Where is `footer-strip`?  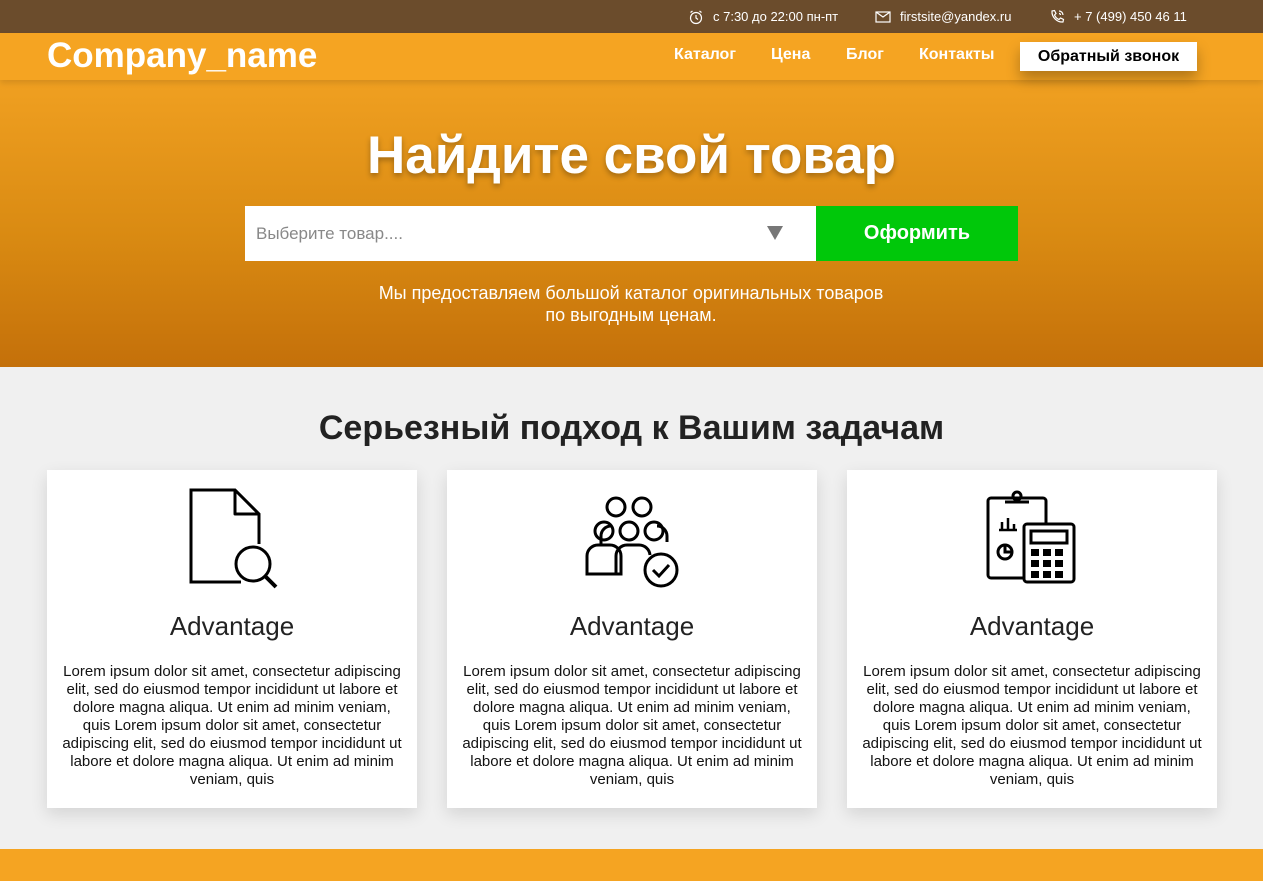
footer-strip is located at coordinates (631, 865).